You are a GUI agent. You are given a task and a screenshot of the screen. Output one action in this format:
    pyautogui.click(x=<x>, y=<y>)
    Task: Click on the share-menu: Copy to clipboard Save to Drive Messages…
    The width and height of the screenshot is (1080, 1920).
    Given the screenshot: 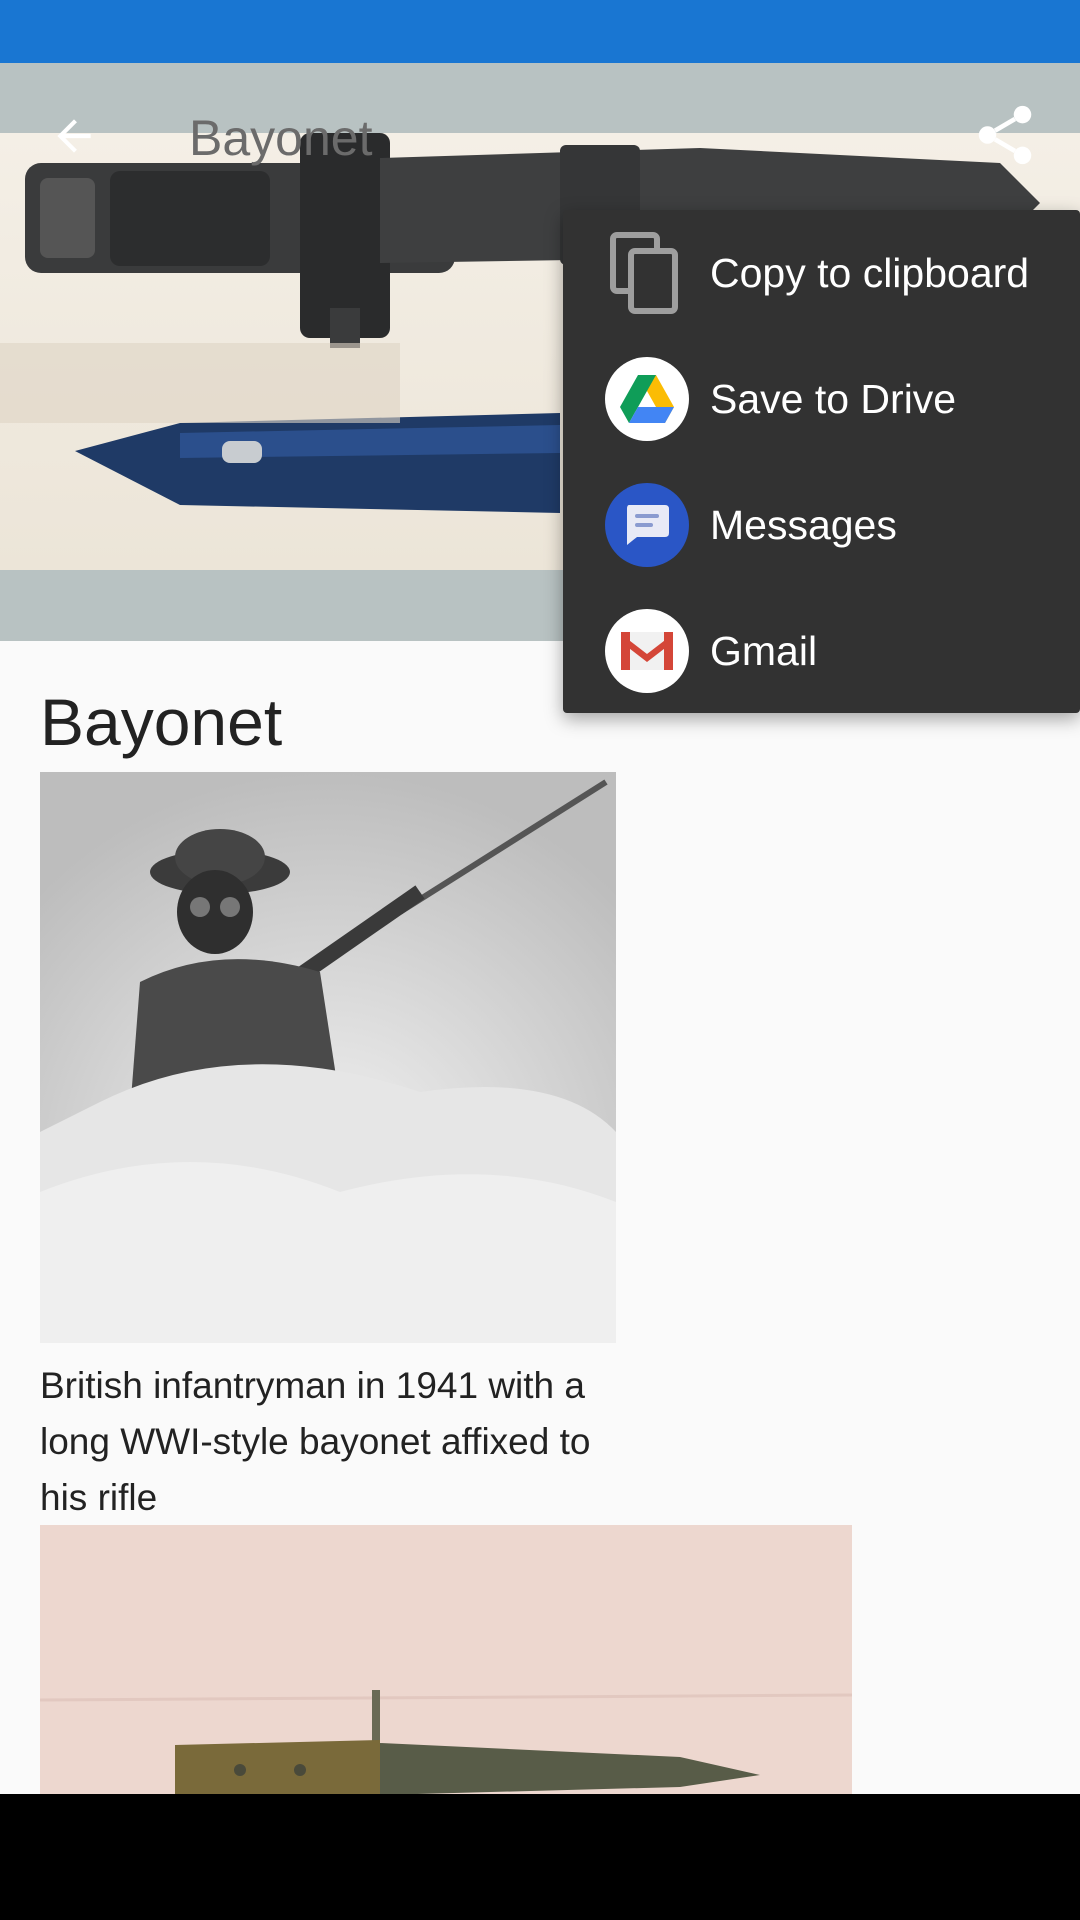 What is the action you would take?
    pyautogui.click(x=821, y=461)
    